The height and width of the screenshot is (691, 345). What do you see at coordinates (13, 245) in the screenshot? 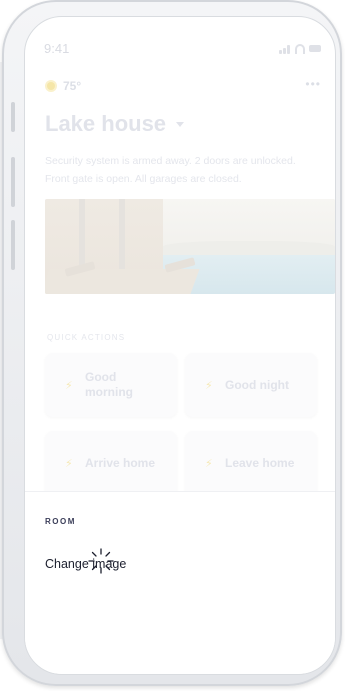
I see `volume-down-button` at bounding box center [13, 245].